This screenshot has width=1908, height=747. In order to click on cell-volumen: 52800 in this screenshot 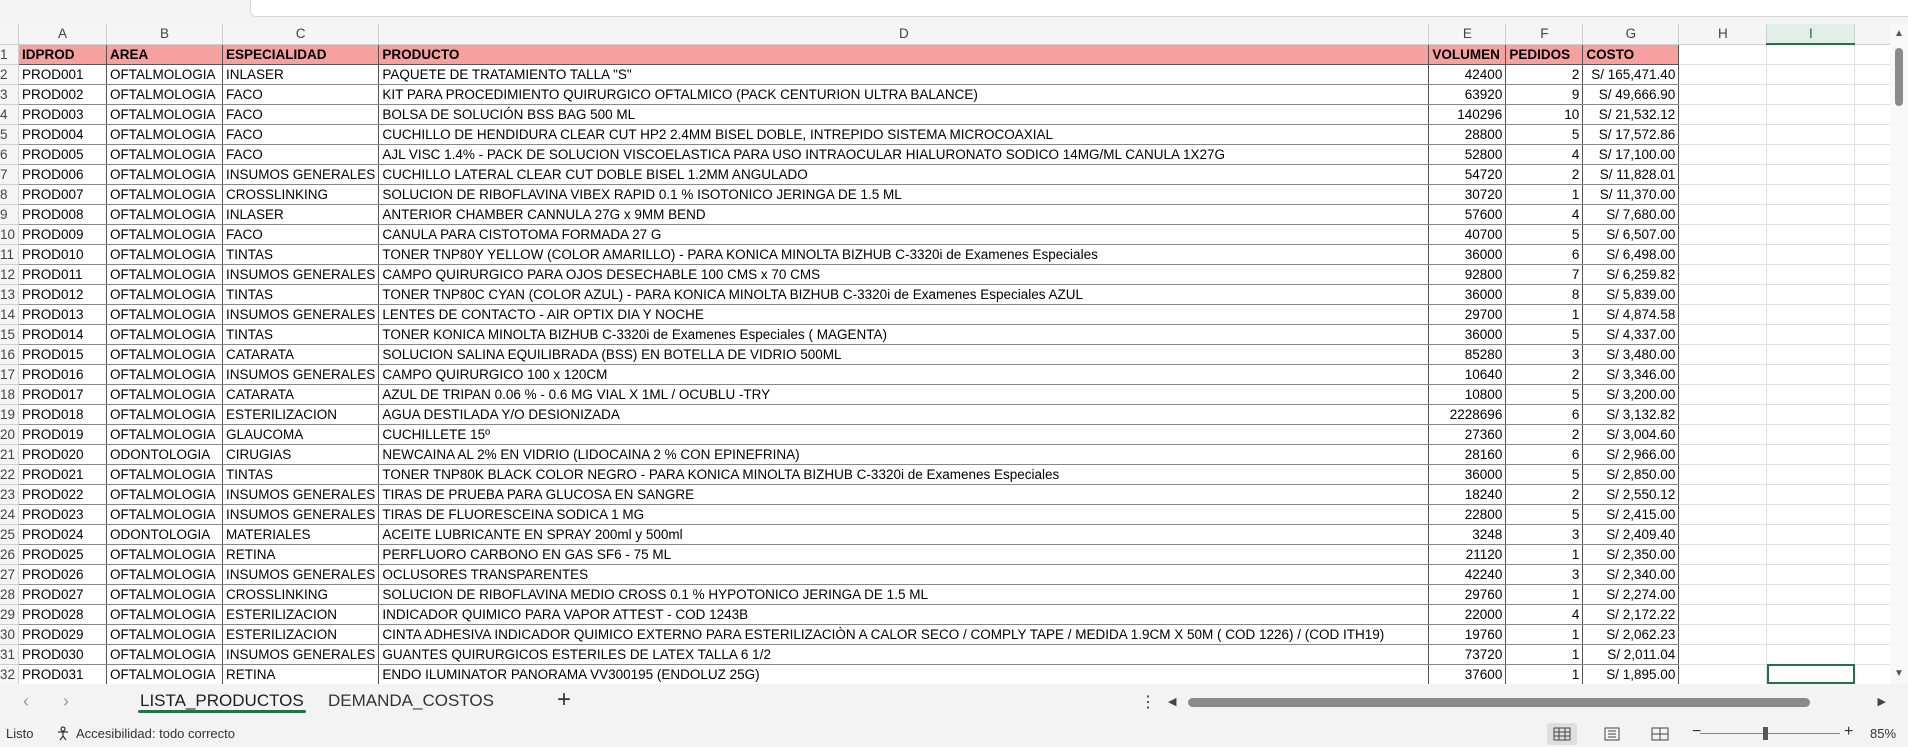, I will do `click(1467, 154)`.